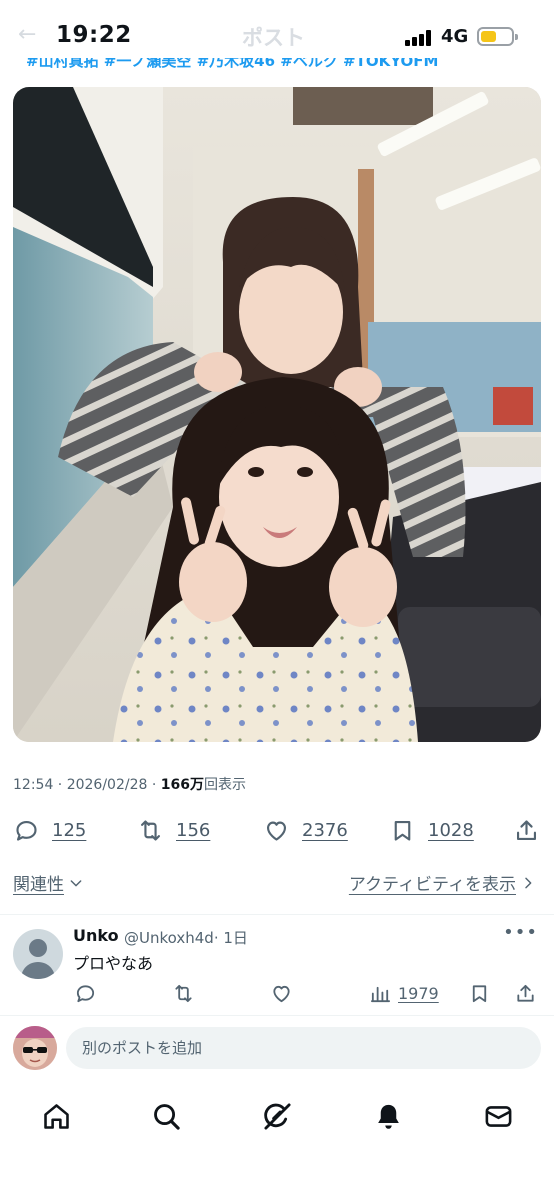 The image size is (554, 1199). What do you see at coordinates (38, 885) in the screenshot?
I see `sort-label: 関連性` at bounding box center [38, 885].